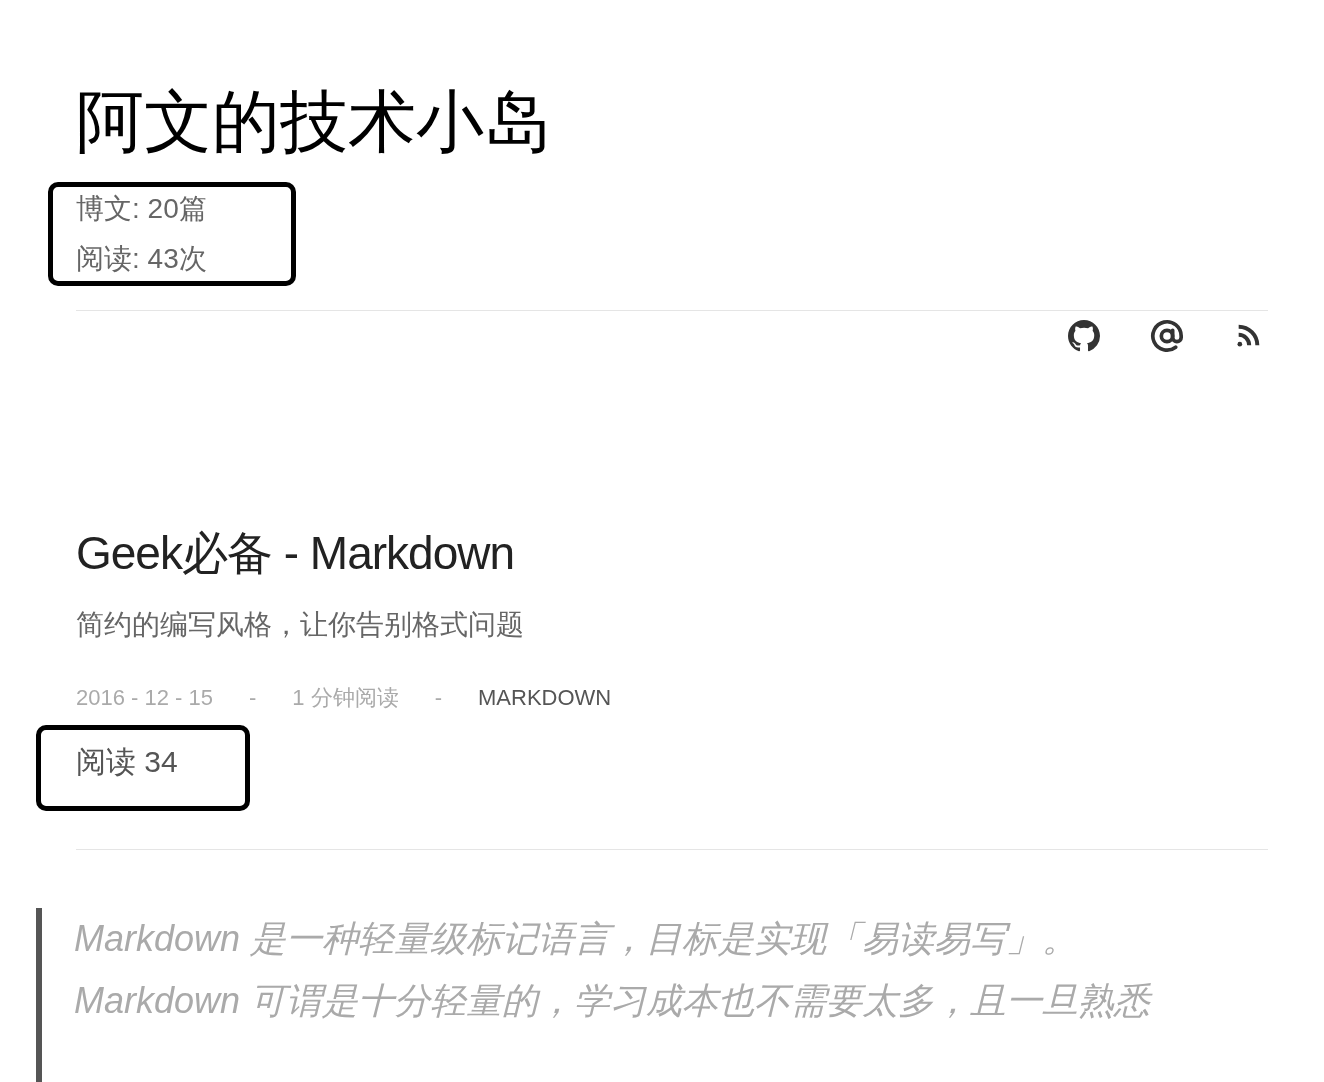 This screenshot has height=1082, width=1324. I want to click on post-tag: MARKDOWN, so click(545, 698).